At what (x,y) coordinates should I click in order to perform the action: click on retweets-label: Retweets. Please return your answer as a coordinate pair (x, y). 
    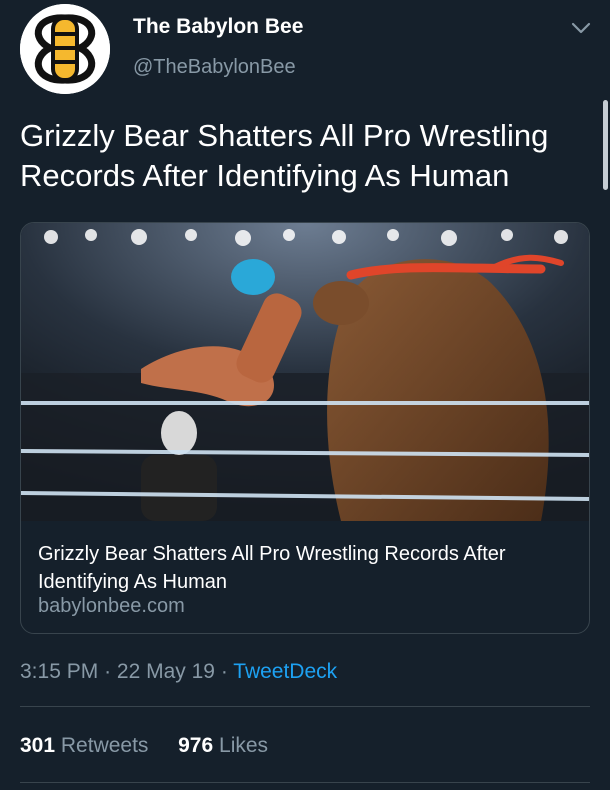
    Looking at the image, I should click on (104, 745).